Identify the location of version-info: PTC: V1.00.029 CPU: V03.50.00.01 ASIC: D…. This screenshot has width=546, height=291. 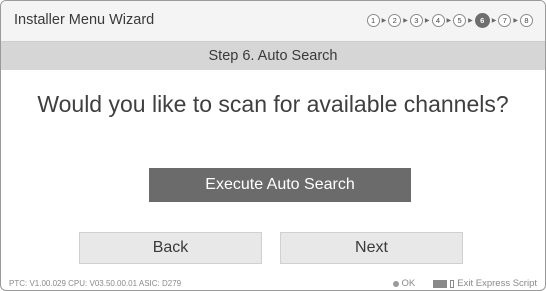
(95, 283).